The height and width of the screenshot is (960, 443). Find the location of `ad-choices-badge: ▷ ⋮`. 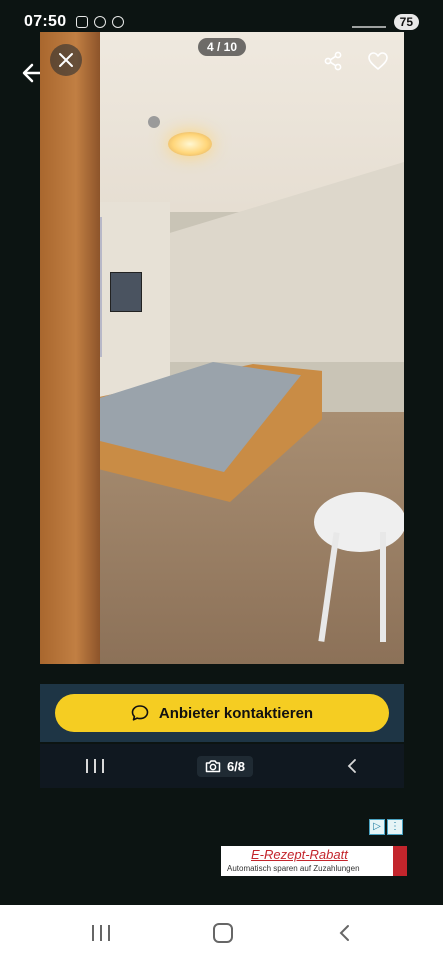

ad-choices-badge: ▷ ⋮ is located at coordinates (386, 827).